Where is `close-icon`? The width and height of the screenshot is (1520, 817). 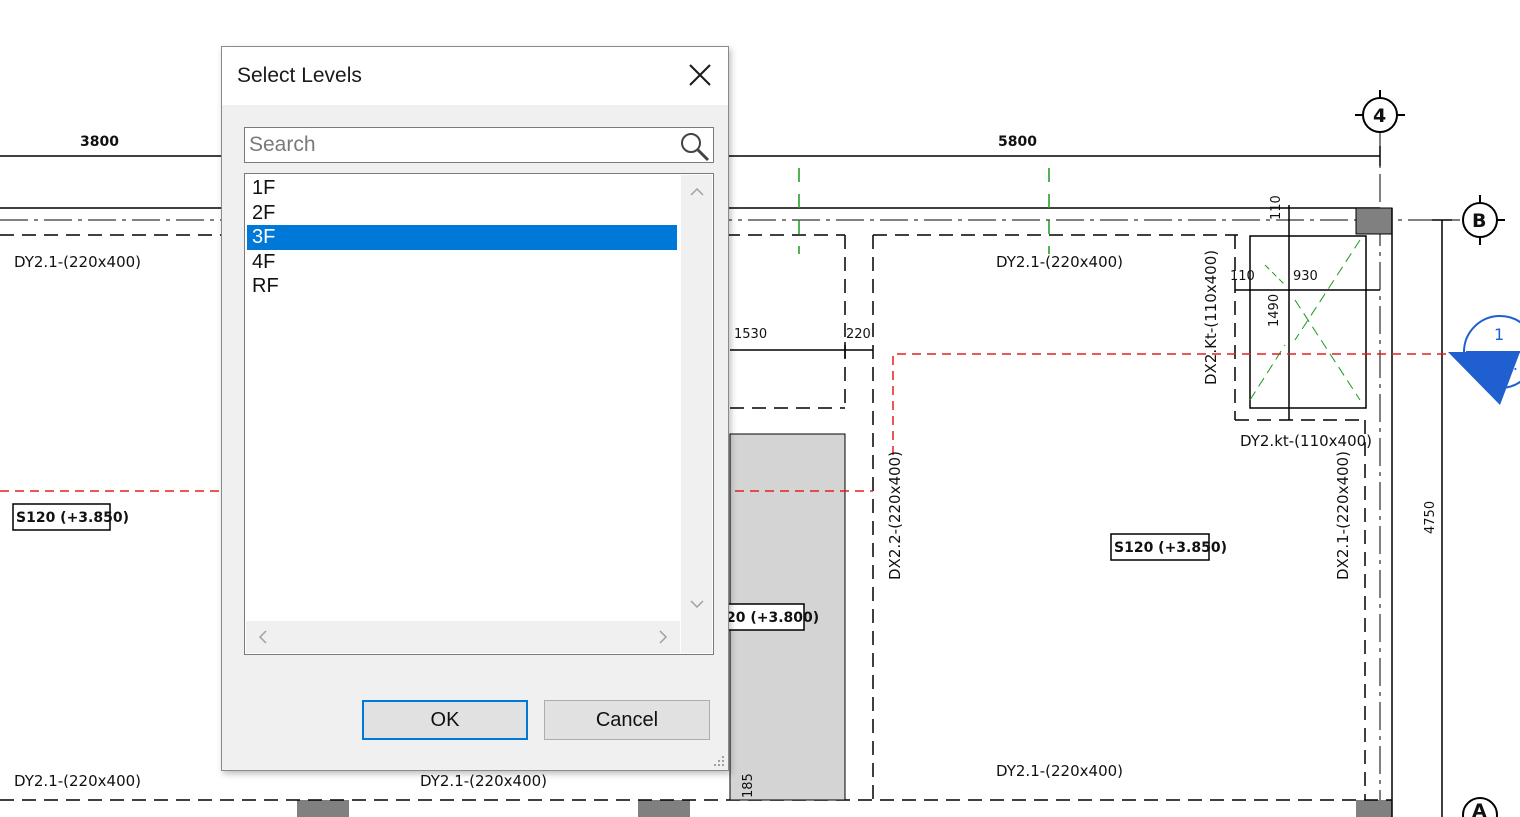
close-icon is located at coordinates (700, 75).